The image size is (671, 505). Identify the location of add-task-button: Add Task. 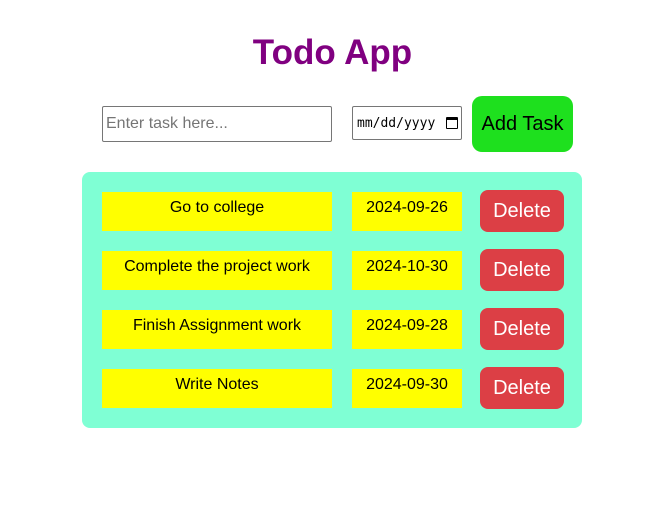
(522, 124).